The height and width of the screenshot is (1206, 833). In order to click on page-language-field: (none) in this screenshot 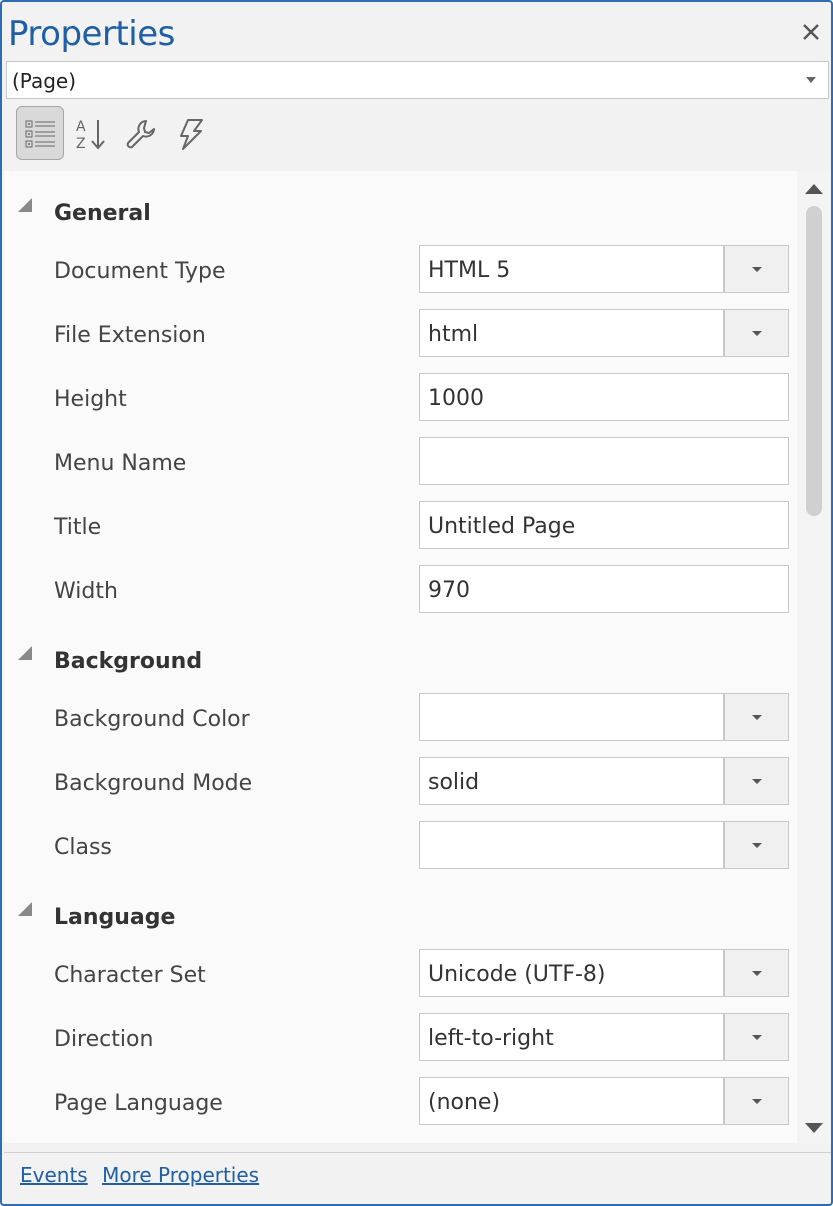, I will do `click(571, 1101)`.